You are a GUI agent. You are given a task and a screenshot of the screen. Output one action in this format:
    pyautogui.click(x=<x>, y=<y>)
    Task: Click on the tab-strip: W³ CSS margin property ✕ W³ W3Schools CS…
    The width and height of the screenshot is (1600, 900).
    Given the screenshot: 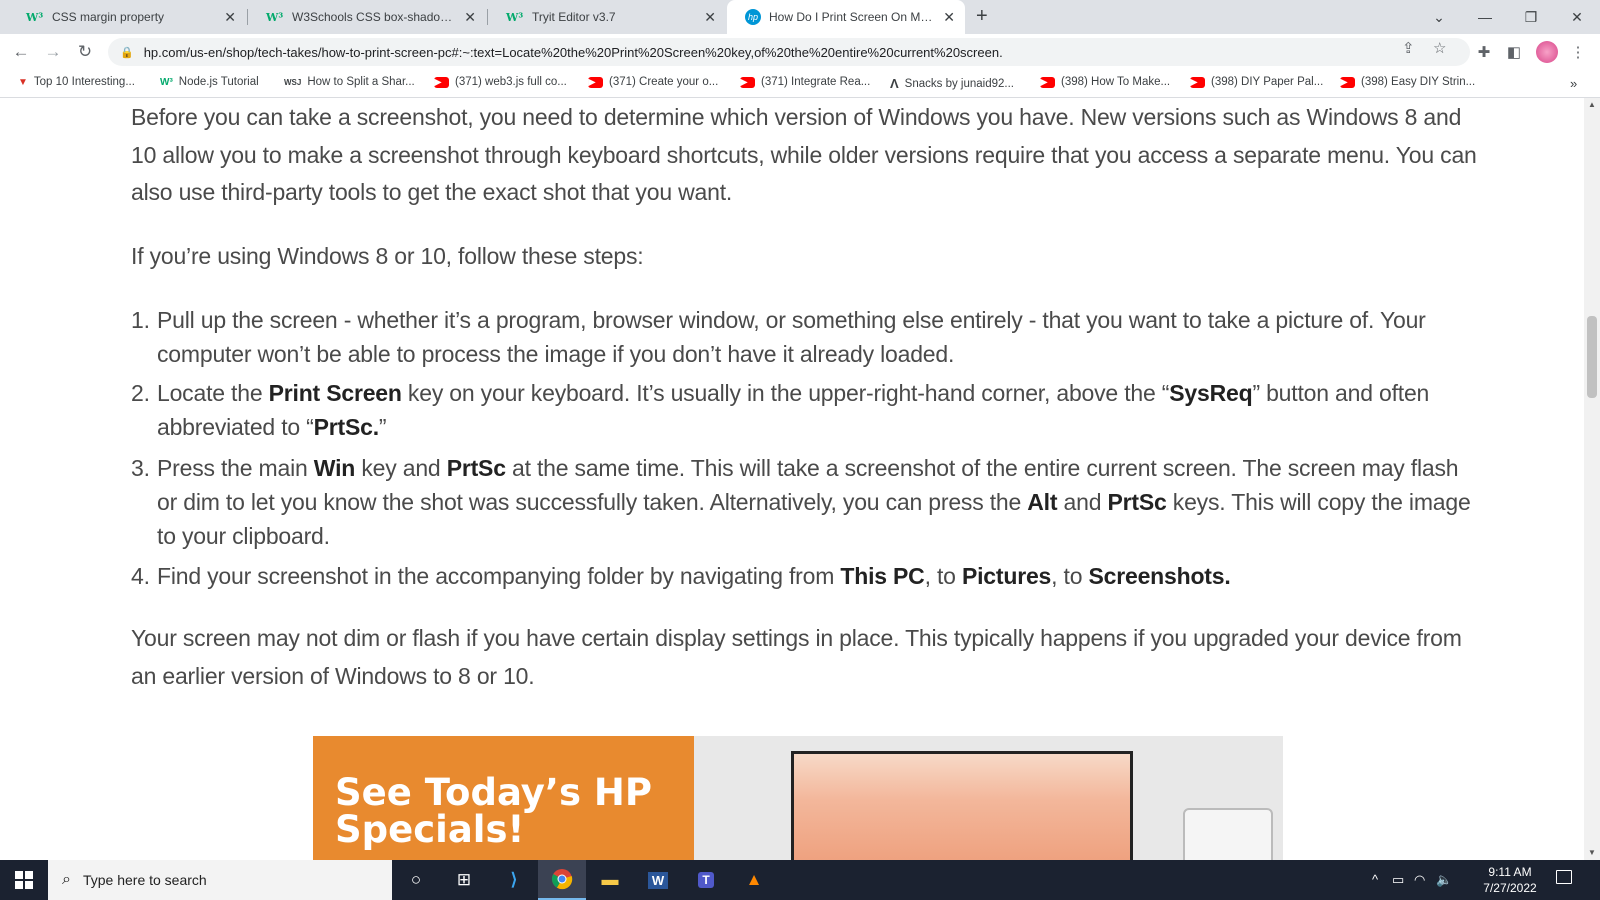 What is the action you would take?
    pyautogui.click(x=800, y=17)
    